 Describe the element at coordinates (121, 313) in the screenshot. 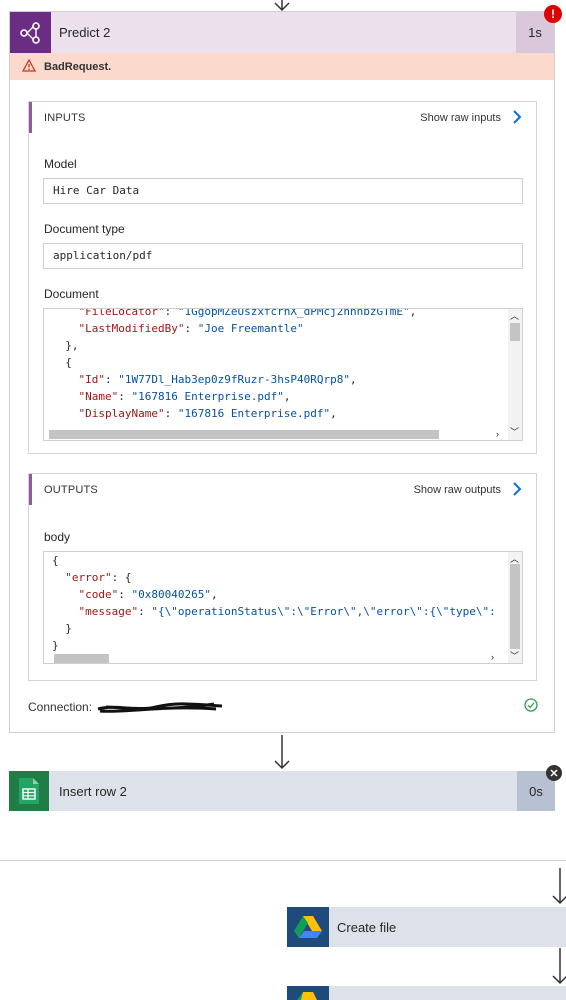

I see `json-key: "FileLocator"` at that location.